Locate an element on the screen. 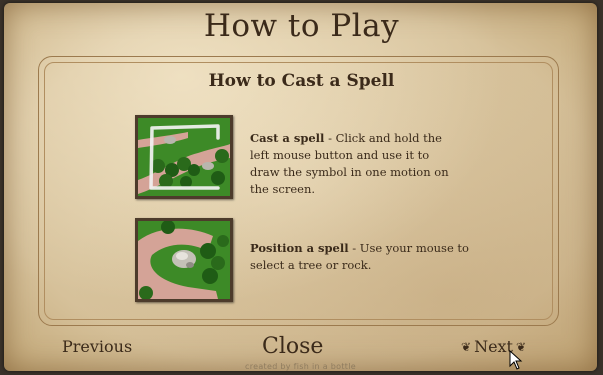  mouse-cursor-icon is located at coordinates (516, 362).